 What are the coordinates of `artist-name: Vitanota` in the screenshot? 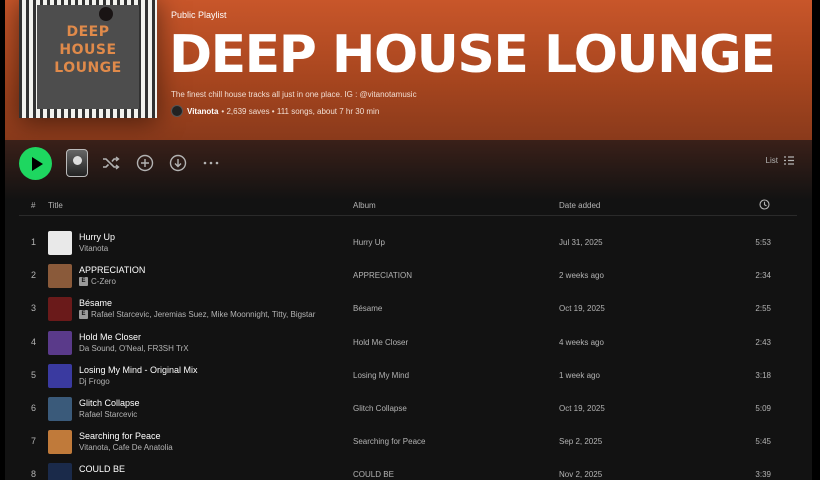 It's located at (93, 248).